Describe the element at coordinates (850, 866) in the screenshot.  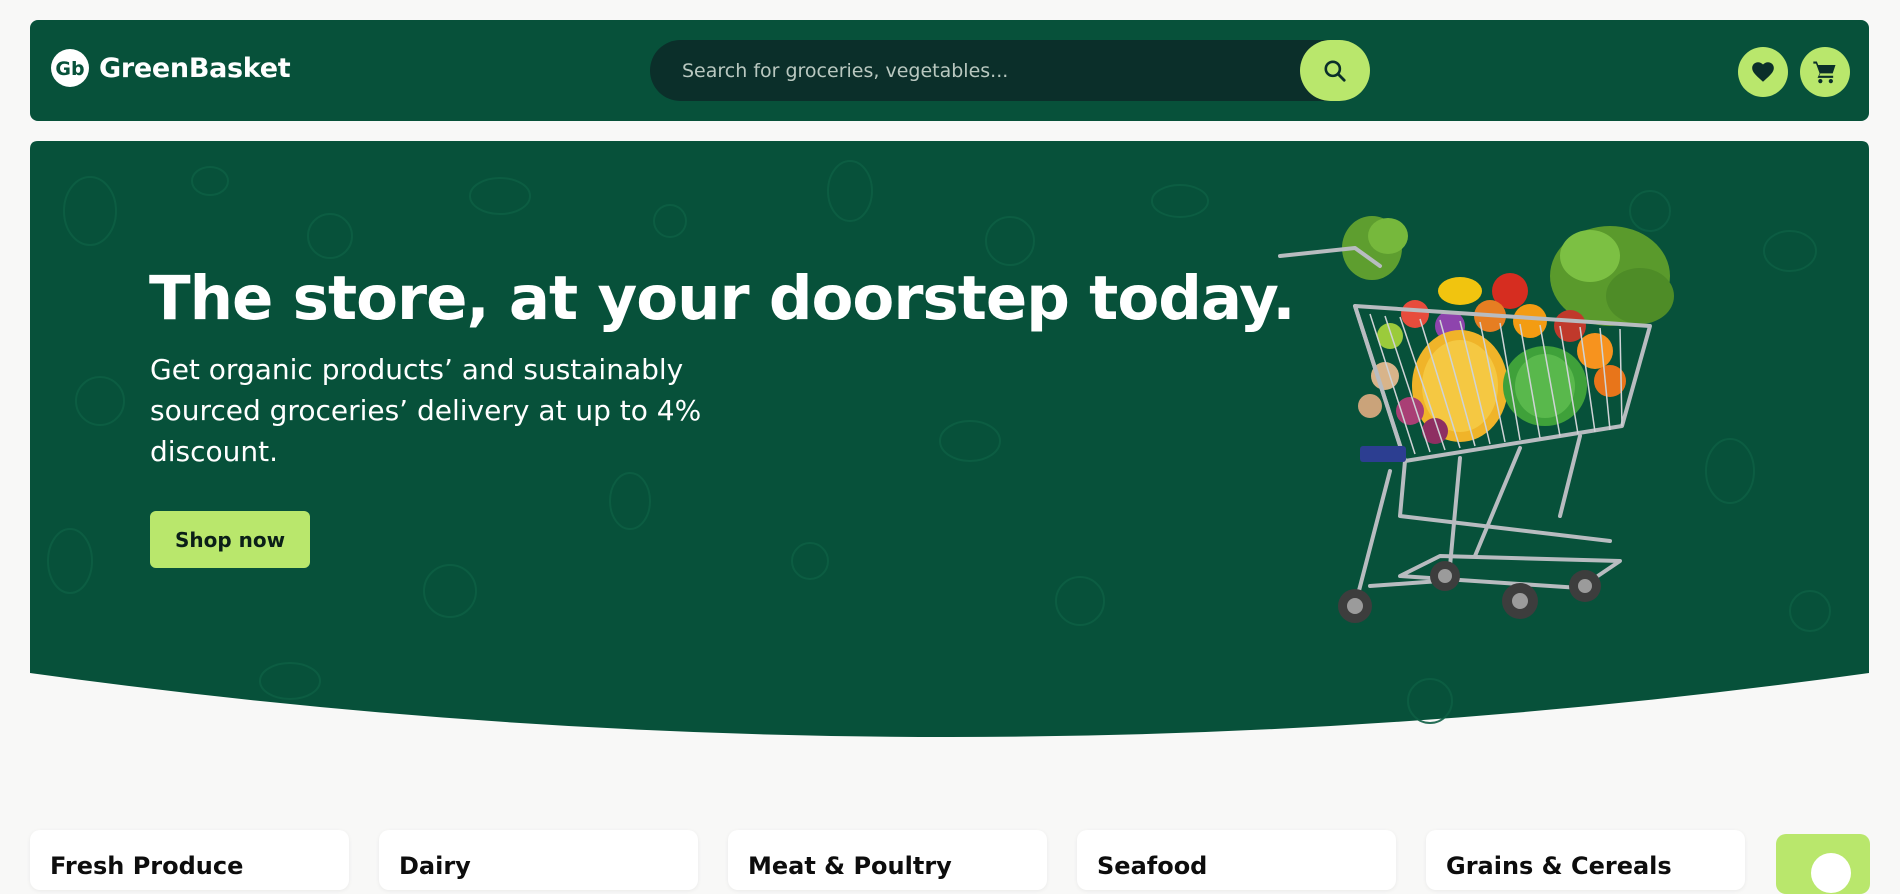
I see `category-label: Meat & Poultry` at that location.